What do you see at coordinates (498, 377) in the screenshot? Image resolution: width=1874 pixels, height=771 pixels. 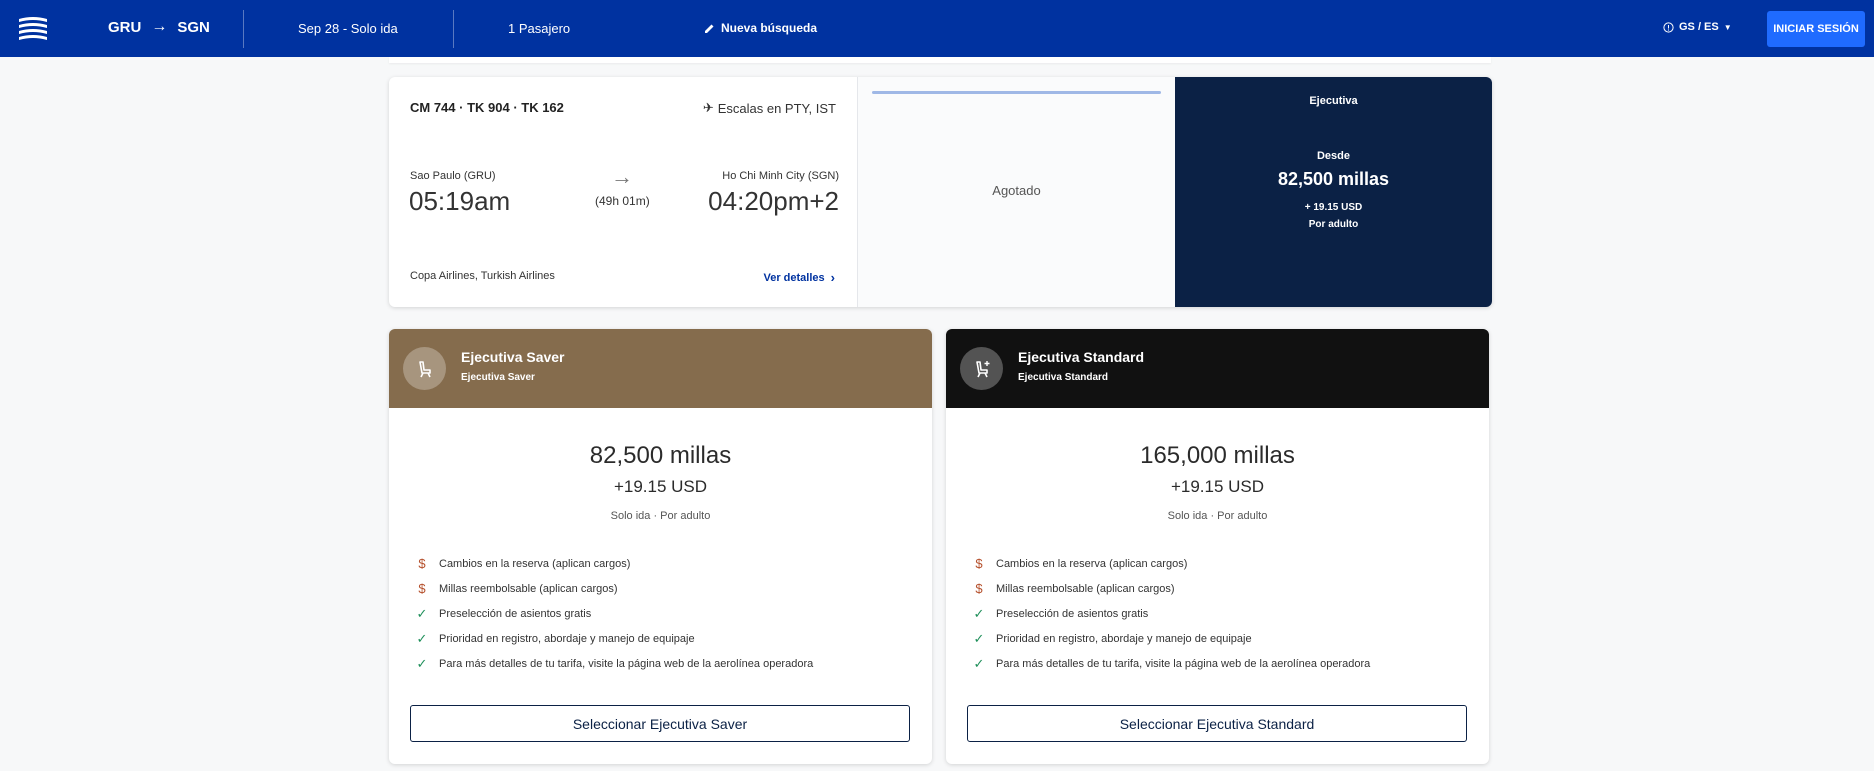 I see `fare-subtitle: Ejecutiva Saver` at bounding box center [498, 377].